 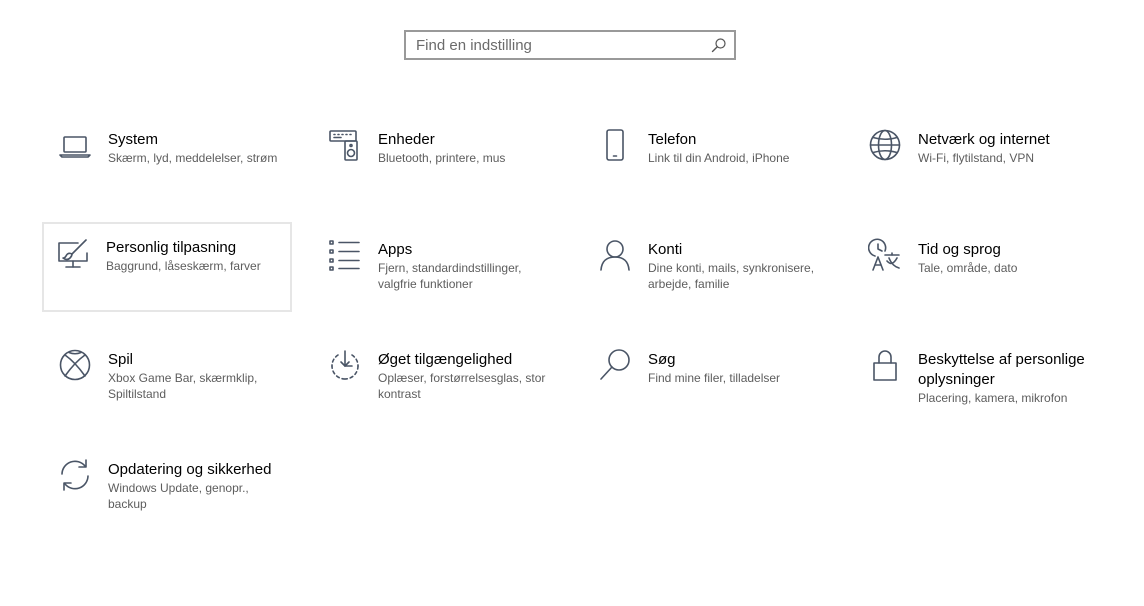 What do you see at coordinates (976, 158) in the screenshot?
I see `category-description: Wi-Fi, flytilstand, VPN` at bounding box center [976, 158].